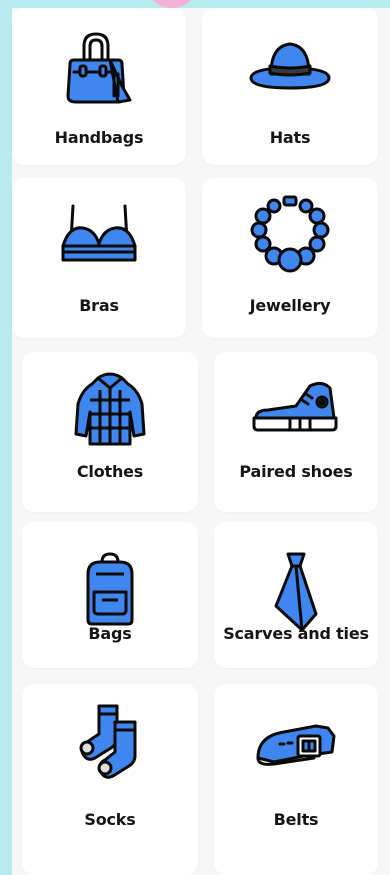 This screenshot has width=390, height=875. I want to click on category-label: Hats, so click(290, 137).